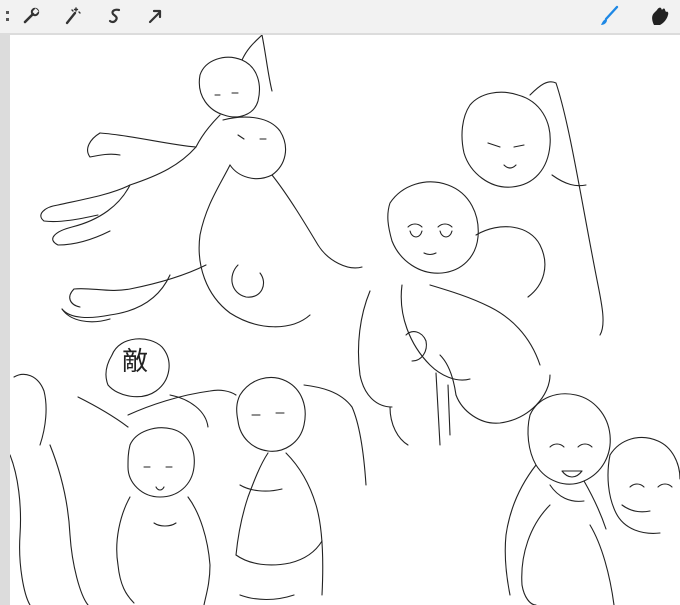  What do you see at coordinates (659, 16) in the screenshot?
I see `smudge-icon` at bounding box center [659, 16].